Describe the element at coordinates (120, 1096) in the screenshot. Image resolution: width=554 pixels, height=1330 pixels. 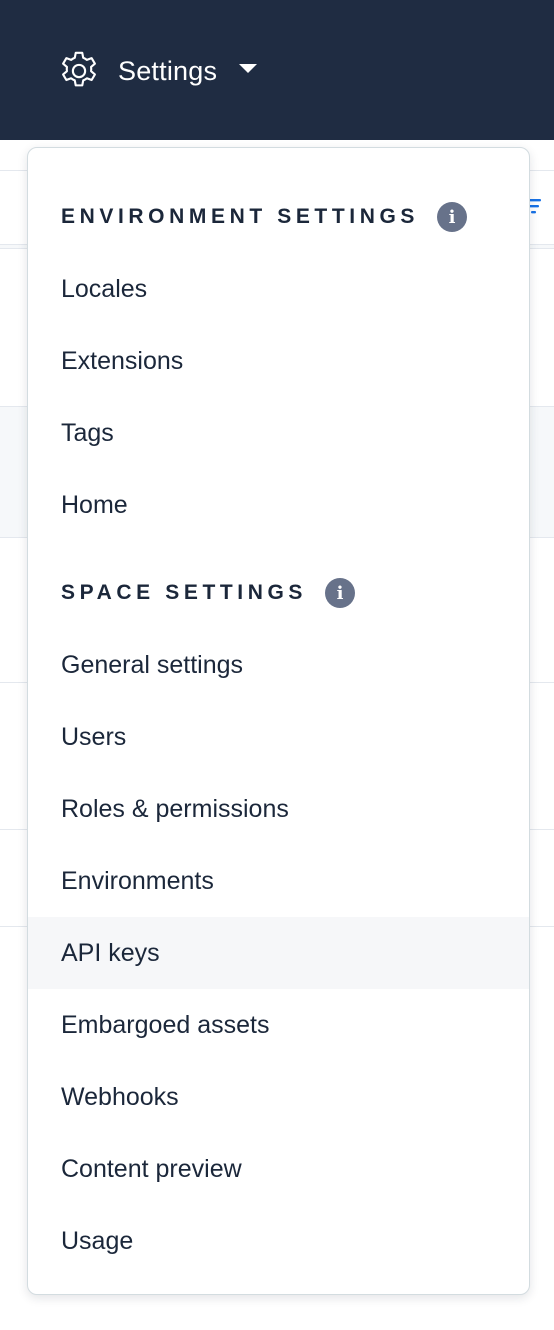
I see `menu-item-label: Webhooks` at that location.